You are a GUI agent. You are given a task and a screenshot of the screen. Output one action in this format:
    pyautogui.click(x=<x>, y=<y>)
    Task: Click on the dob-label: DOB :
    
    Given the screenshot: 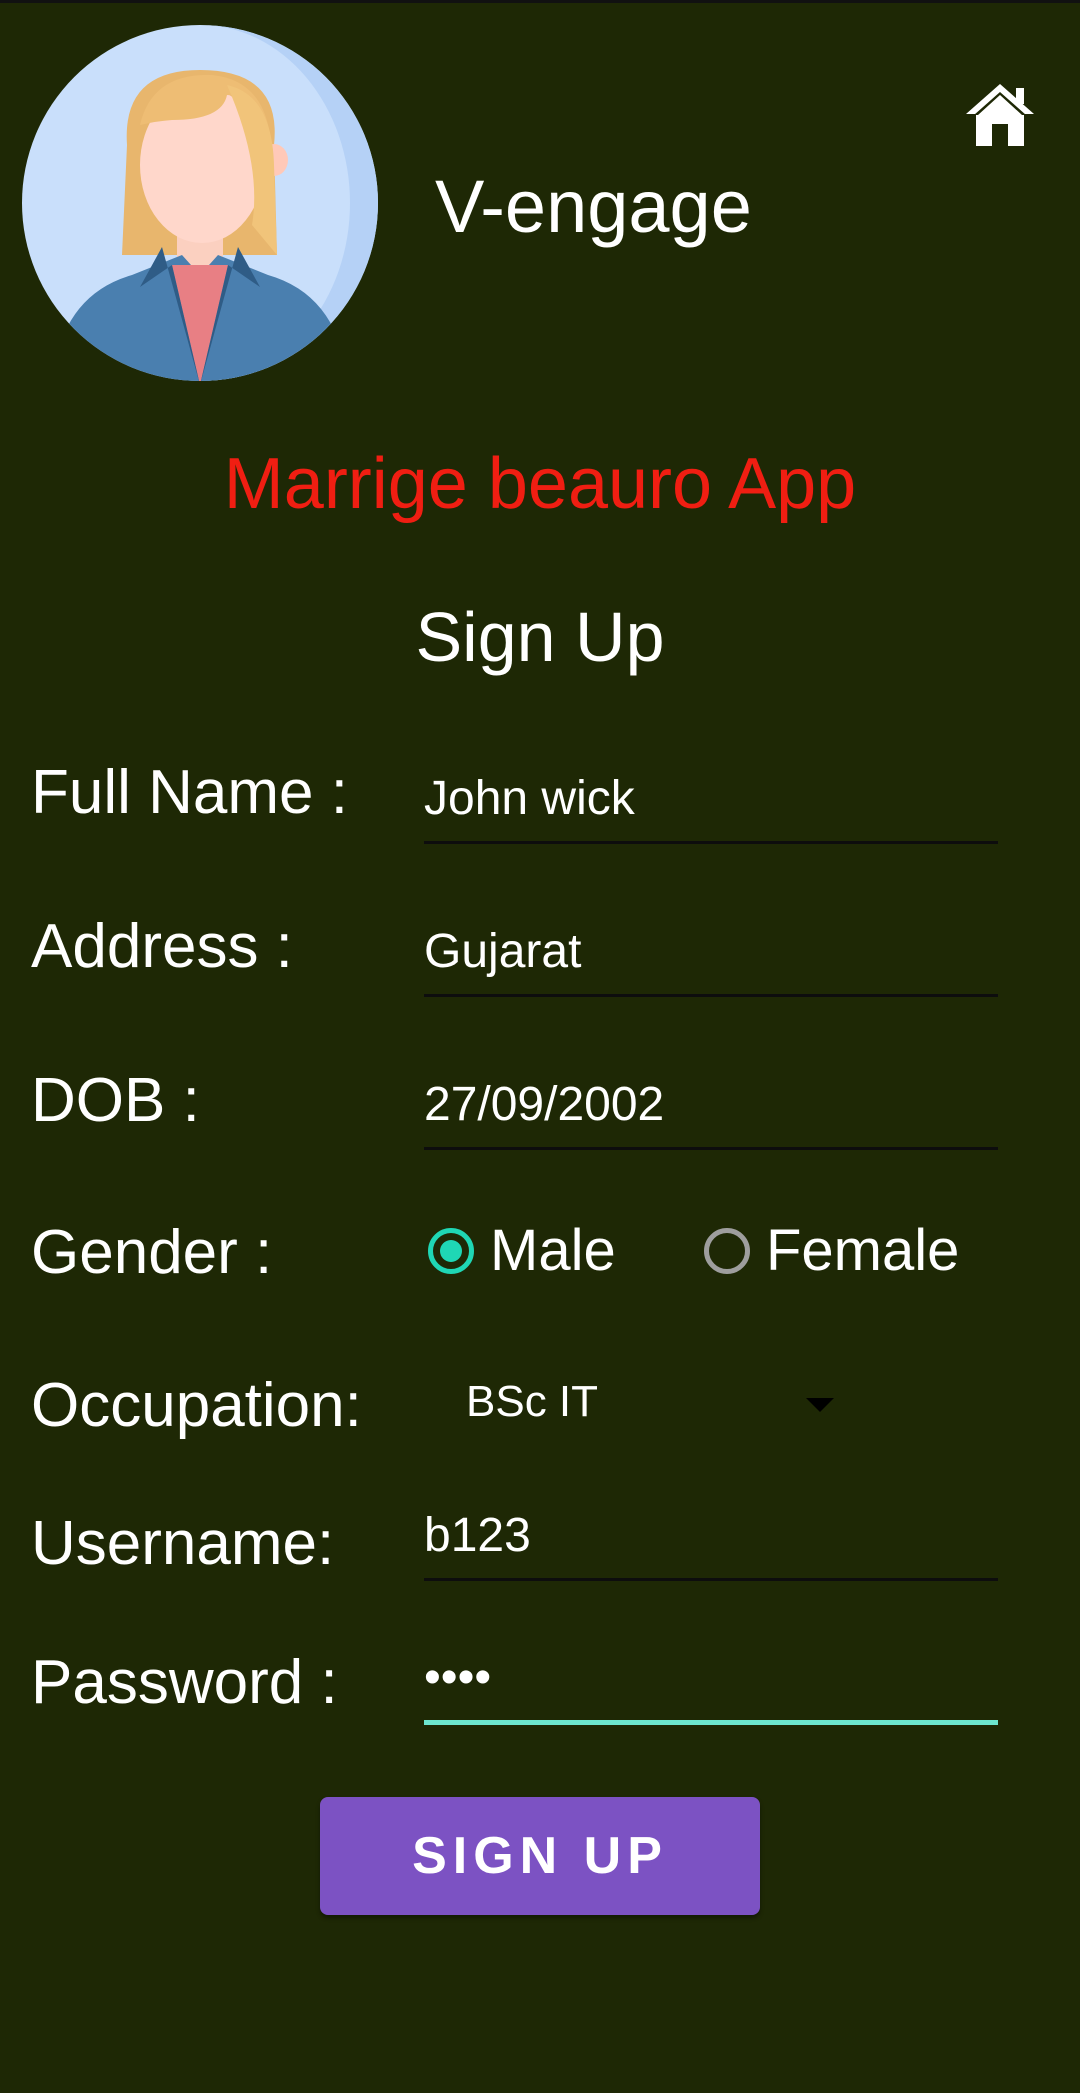 What is the action you would take?
    pyautogui.click(x=115, y=1100)
    